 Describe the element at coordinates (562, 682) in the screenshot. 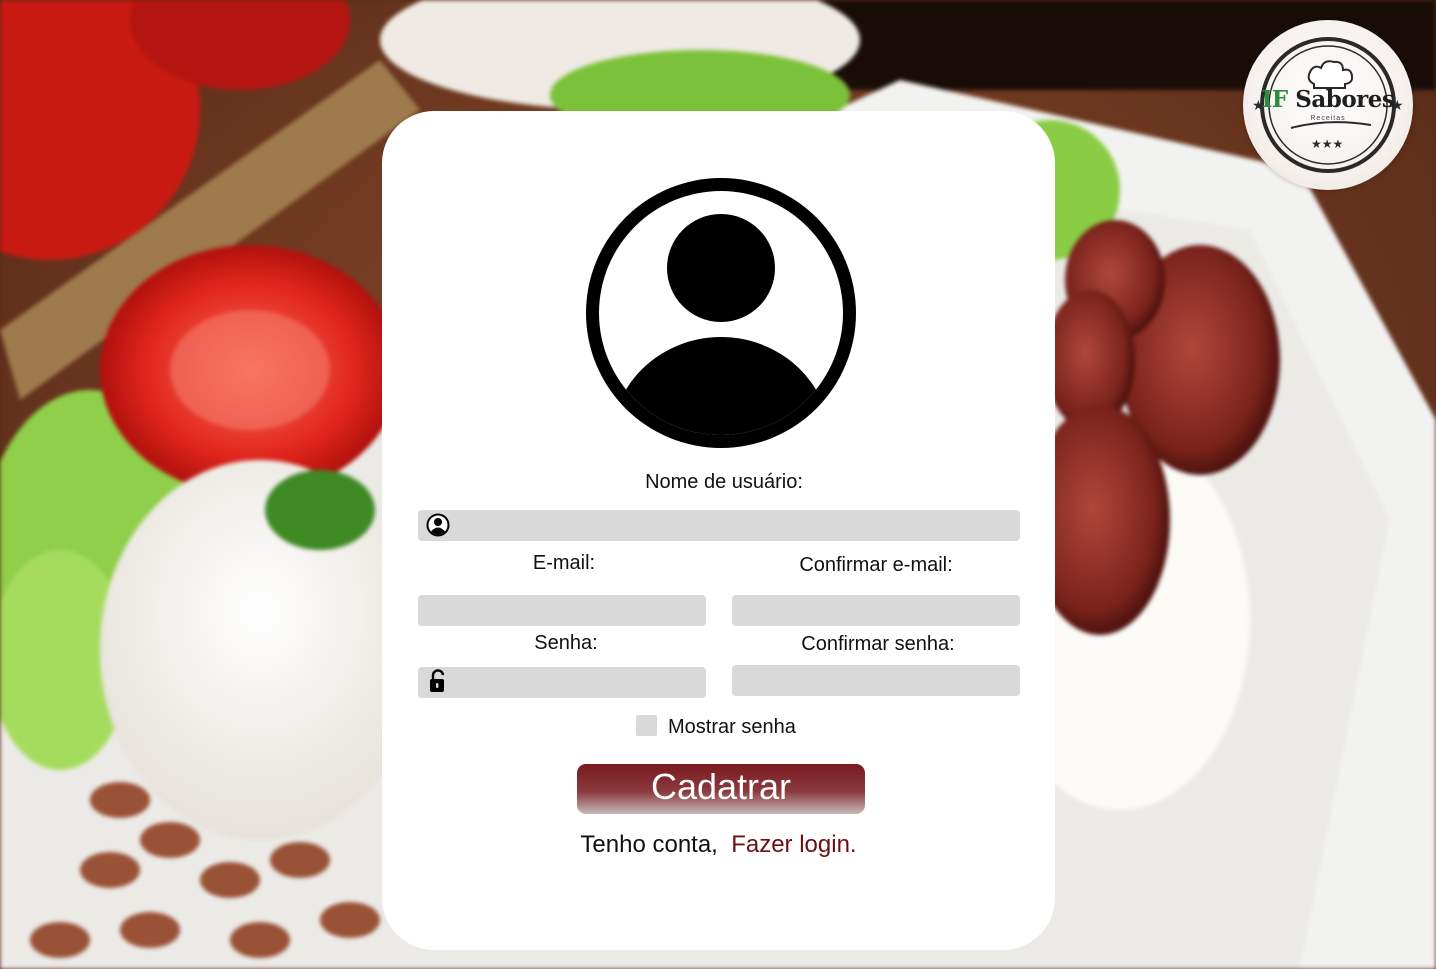

I see `password-input` at that location.